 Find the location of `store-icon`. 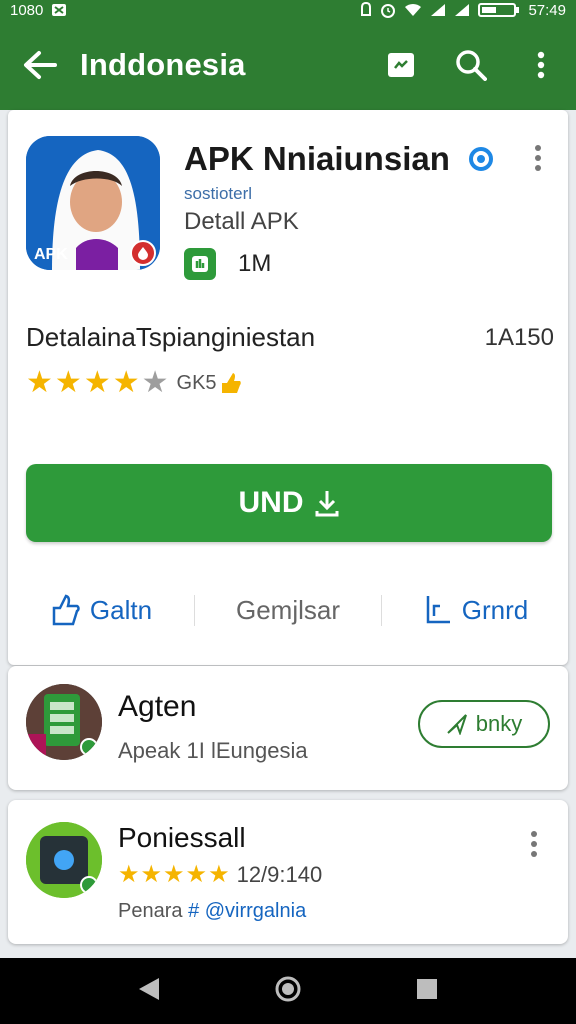

store-icon is located at coordinates (401, 65).